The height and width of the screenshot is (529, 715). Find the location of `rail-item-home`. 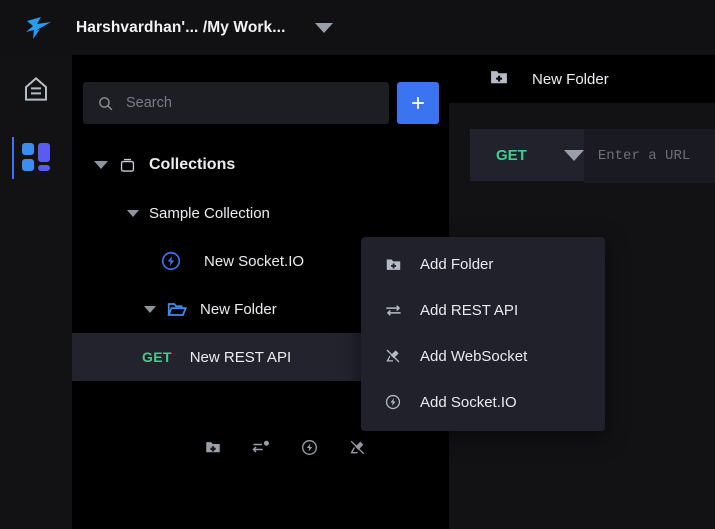

rail-item-home is located at coordinates (36, 89).